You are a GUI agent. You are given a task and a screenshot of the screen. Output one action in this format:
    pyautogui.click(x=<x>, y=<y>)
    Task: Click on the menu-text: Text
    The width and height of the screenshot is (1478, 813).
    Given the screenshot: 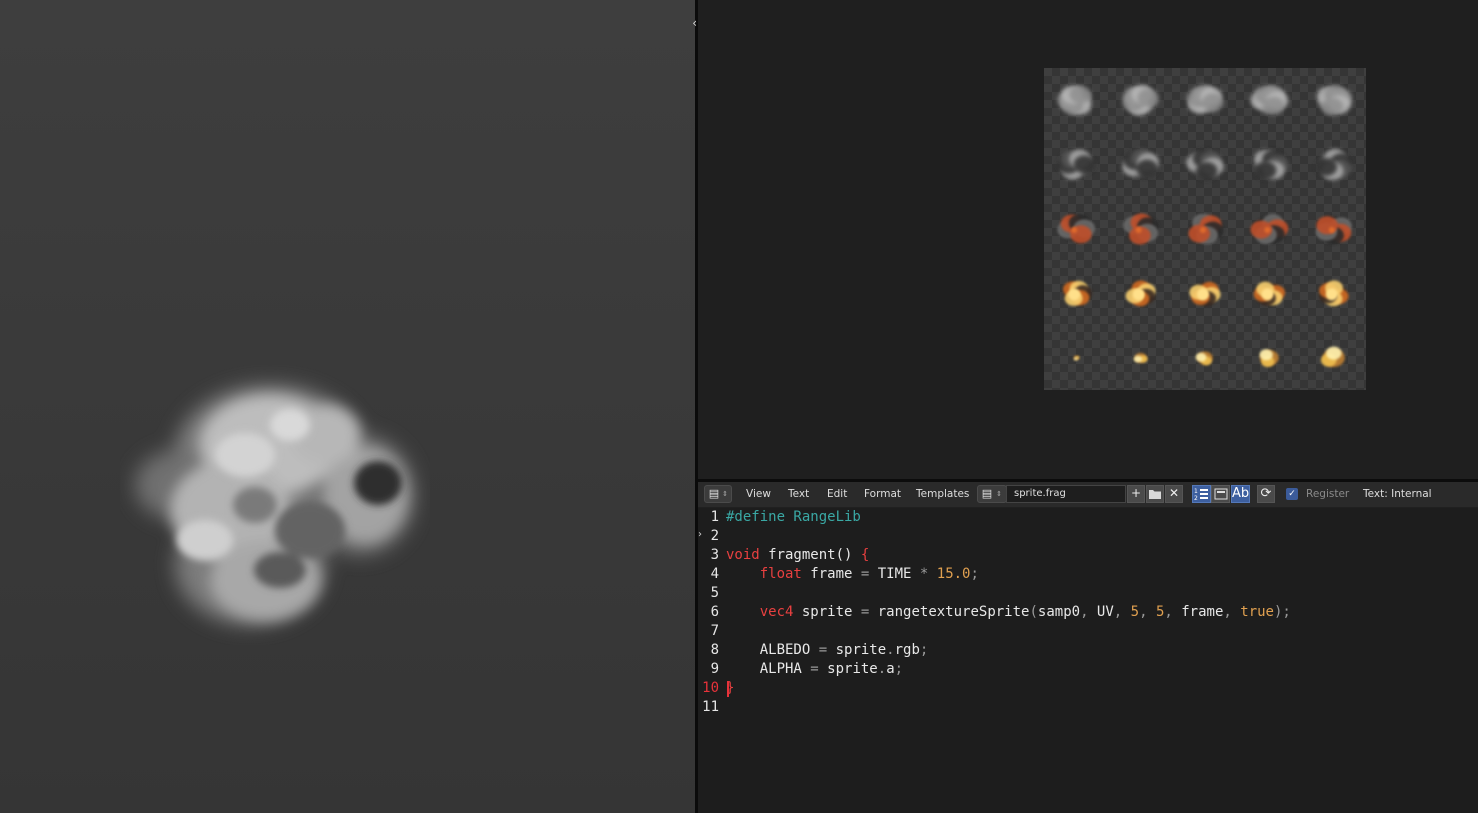 What is the action you would take?
    pyautogui.click(x=798, y=494)
    